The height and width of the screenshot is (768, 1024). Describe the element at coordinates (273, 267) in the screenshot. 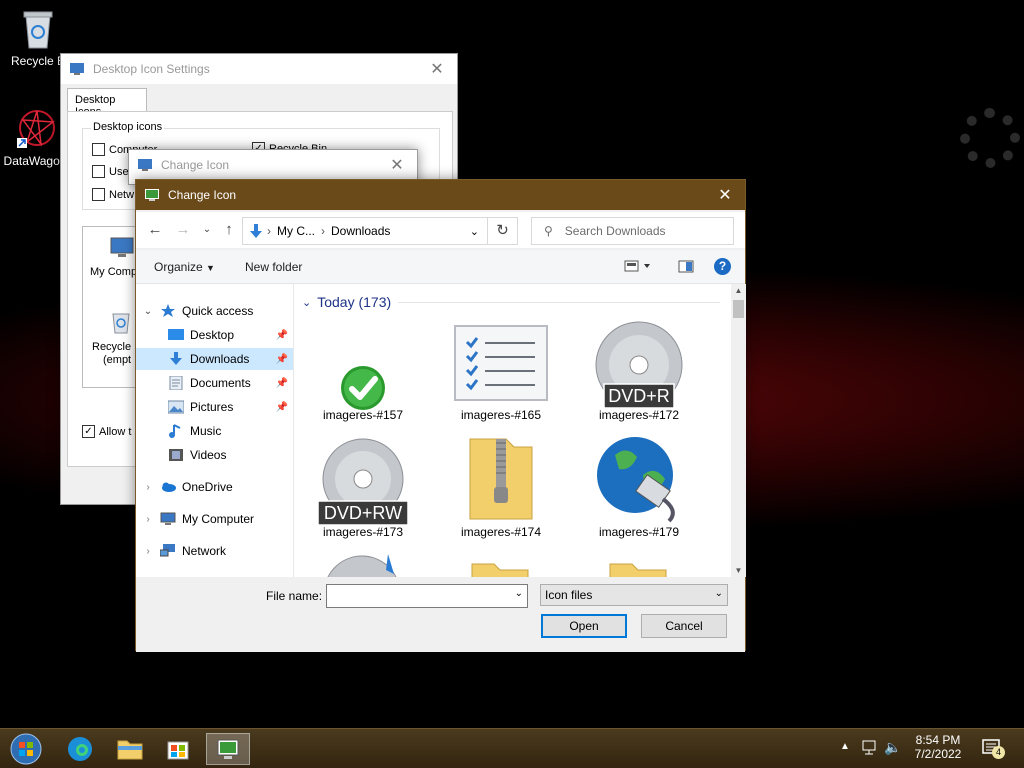

I see `new-folder-button: New folder` at that location.